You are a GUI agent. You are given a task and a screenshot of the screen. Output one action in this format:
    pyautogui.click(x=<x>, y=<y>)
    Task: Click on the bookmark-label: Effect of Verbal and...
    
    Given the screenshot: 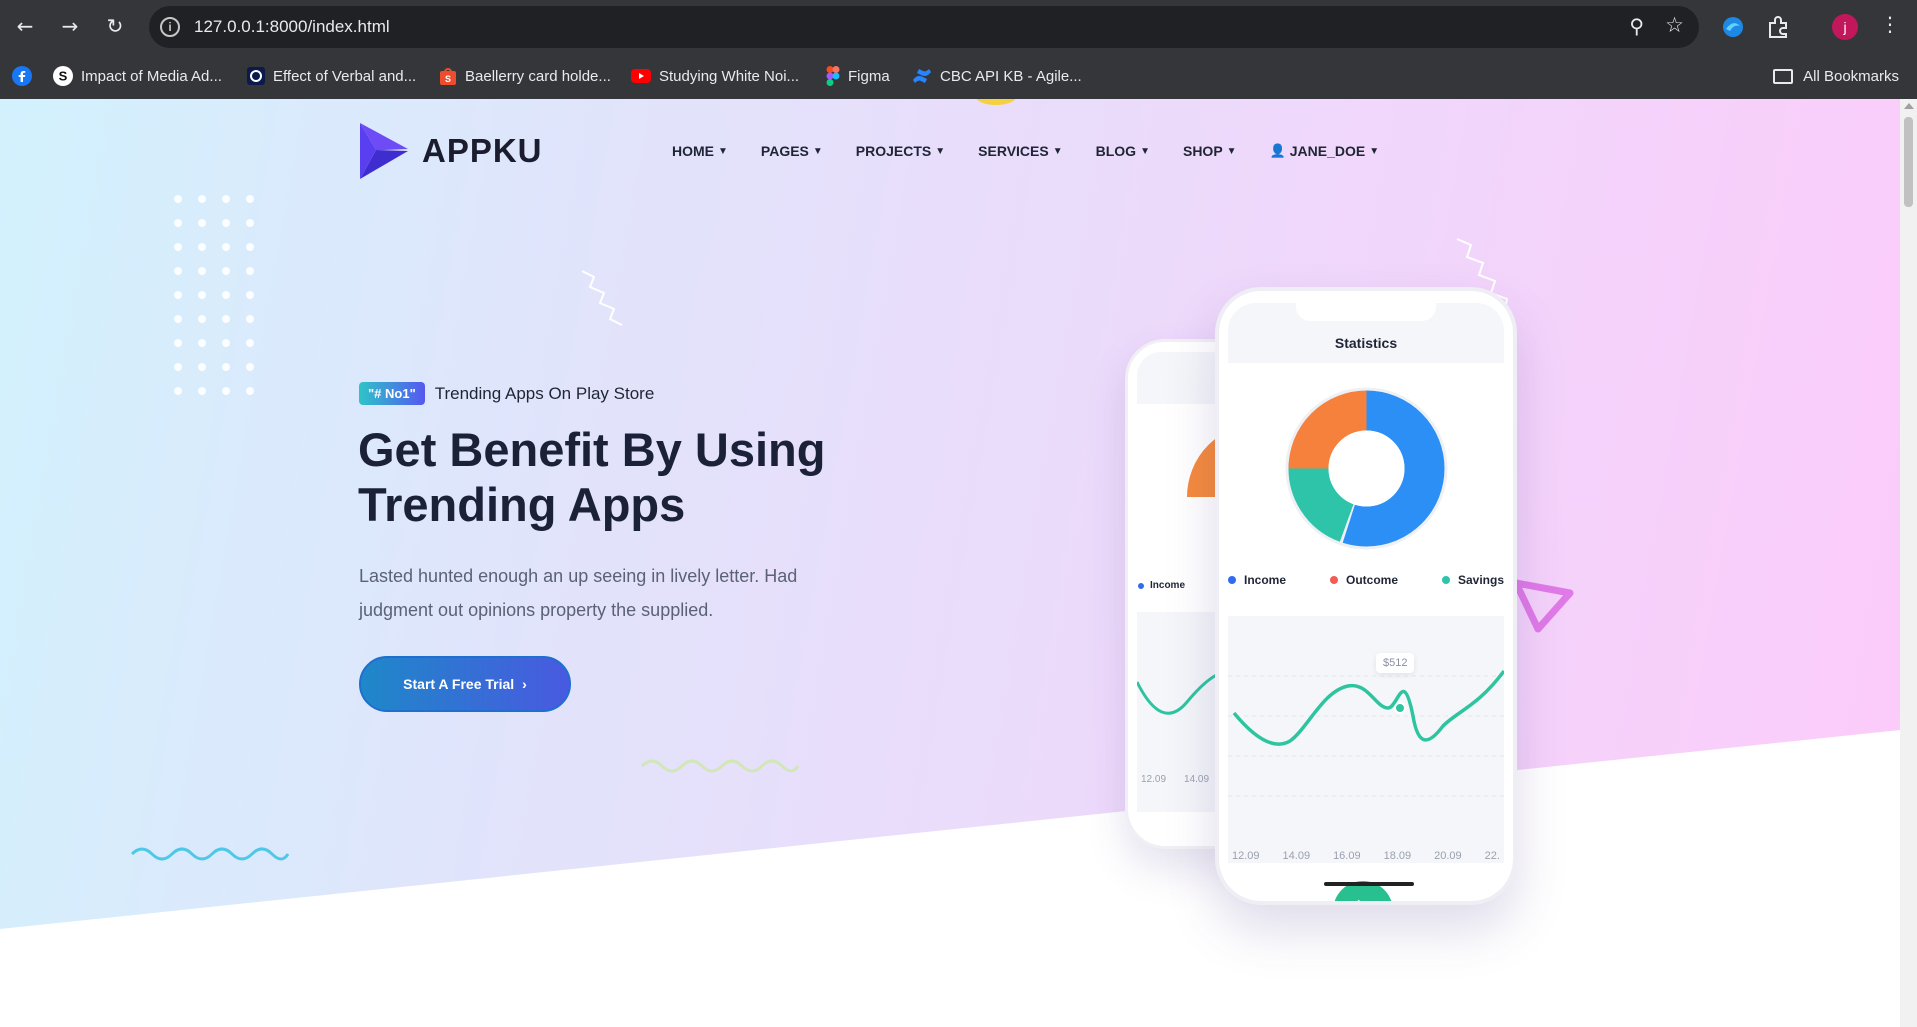 What is the action you would take?
    pyautogui.click(x=345, y=76)
    